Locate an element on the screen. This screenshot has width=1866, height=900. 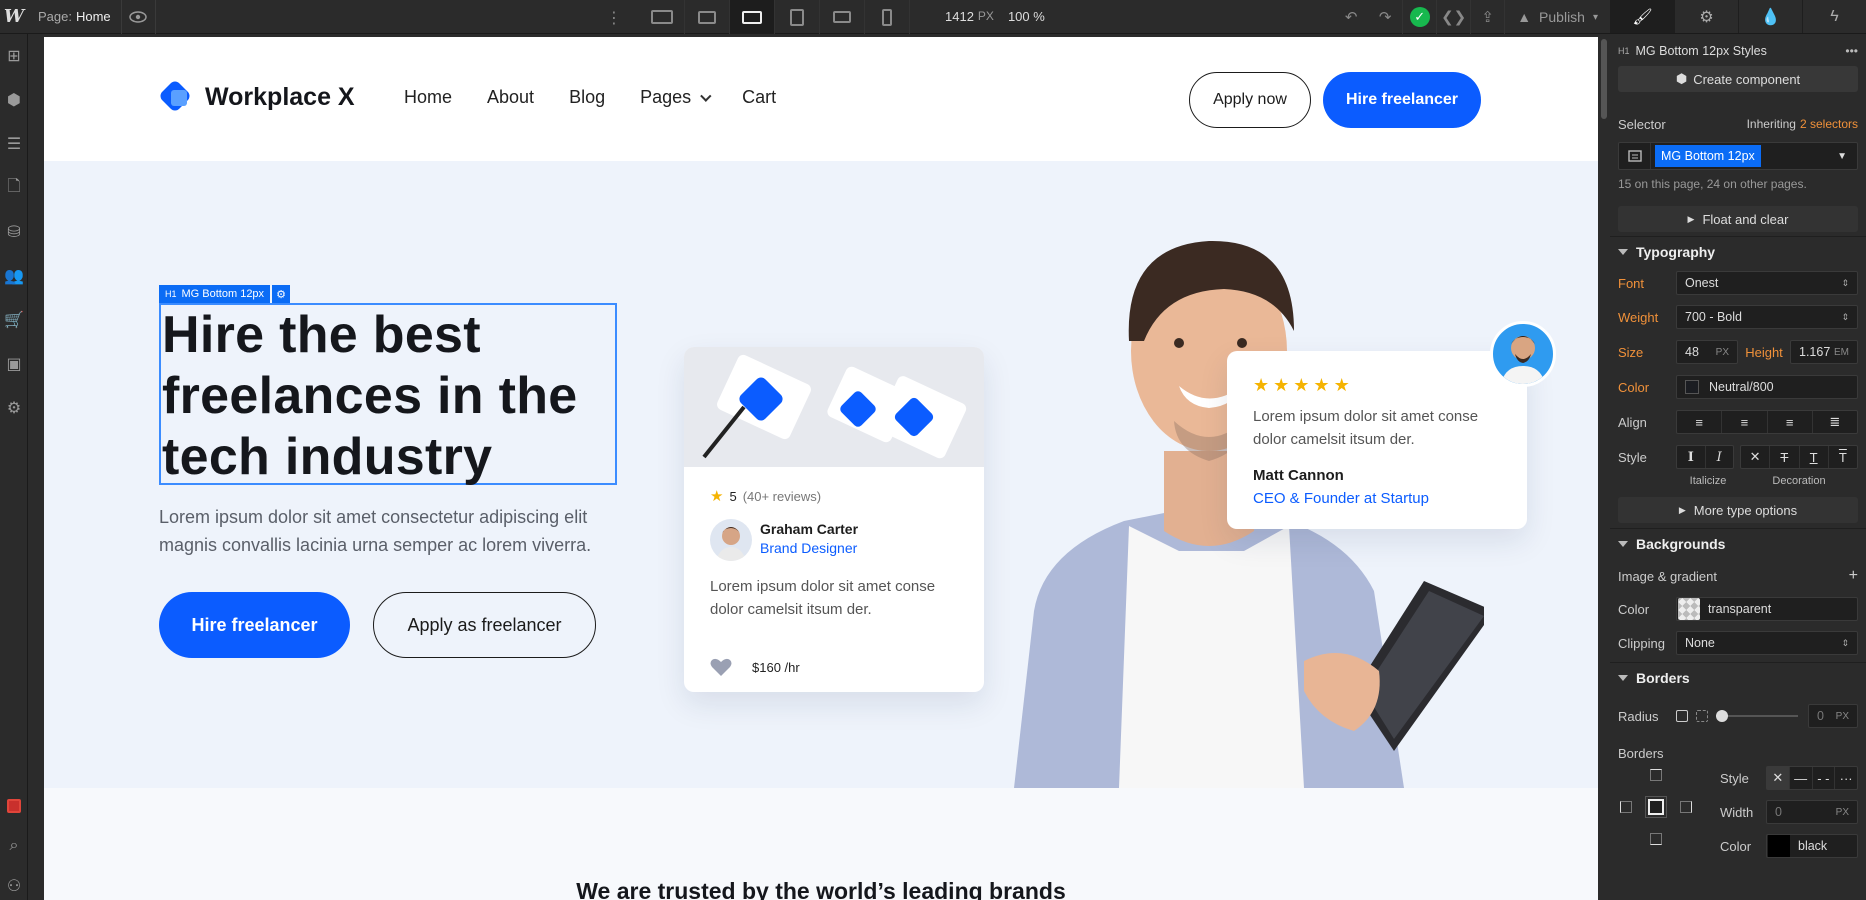
page-selector: Page: Home is located at coordinates (75, 17).